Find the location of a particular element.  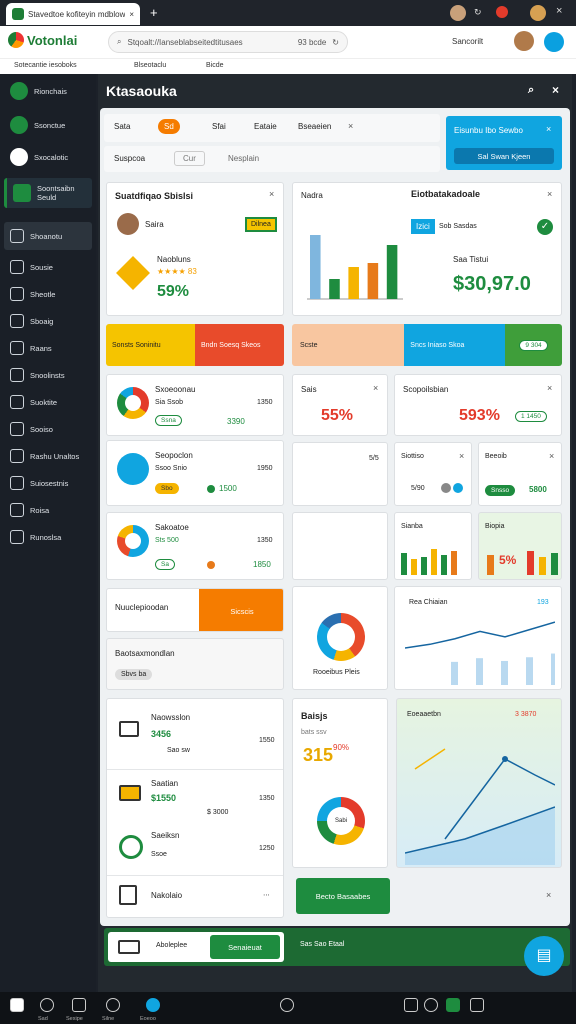

sidebar-item: Rionchais is located at coordinates (48, 91).